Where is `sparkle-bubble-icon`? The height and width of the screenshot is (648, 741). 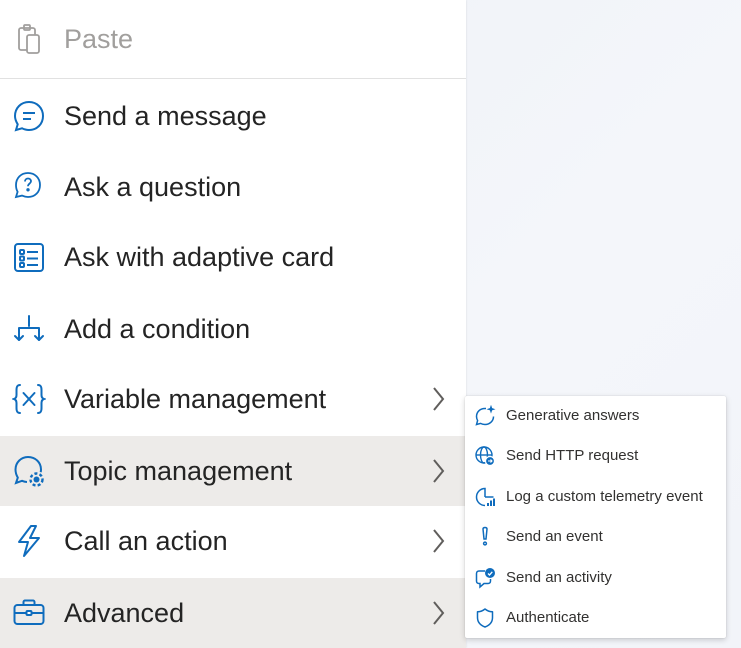 sparkle-bubble-icon is located at coordinates (485, 416).